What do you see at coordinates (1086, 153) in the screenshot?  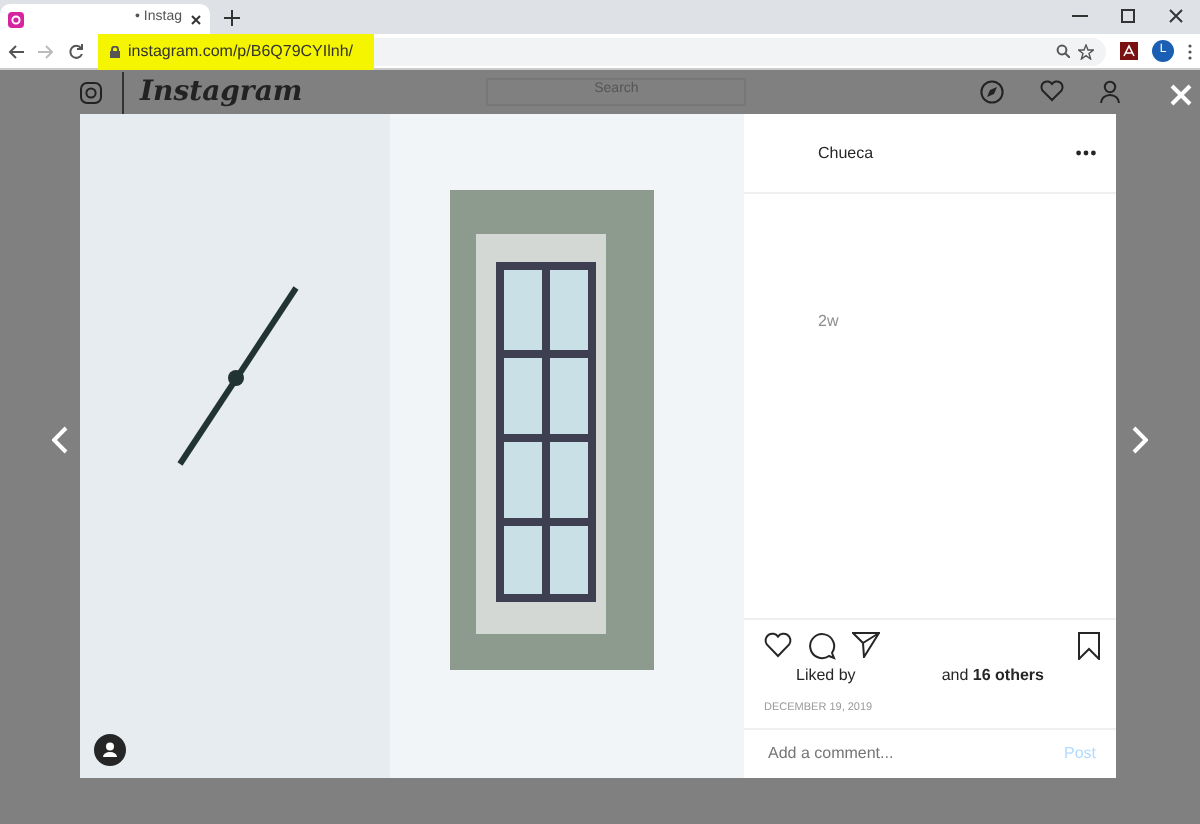 I see `more-options-icon` at bounding box center [1086, 153].